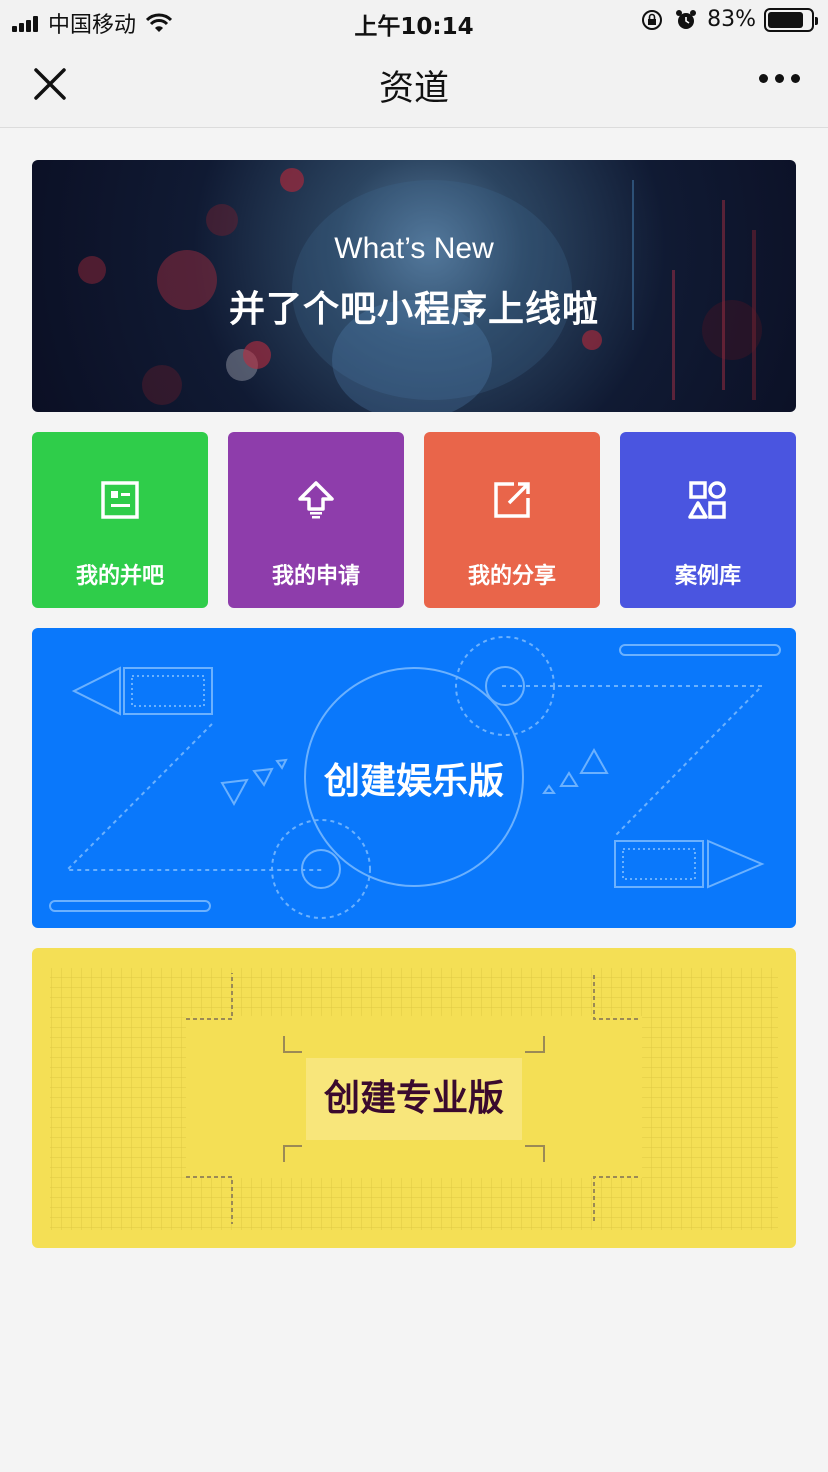  Describe the element at coordinates (785, 19) in the screenshot. I see `battery-level` at that location.